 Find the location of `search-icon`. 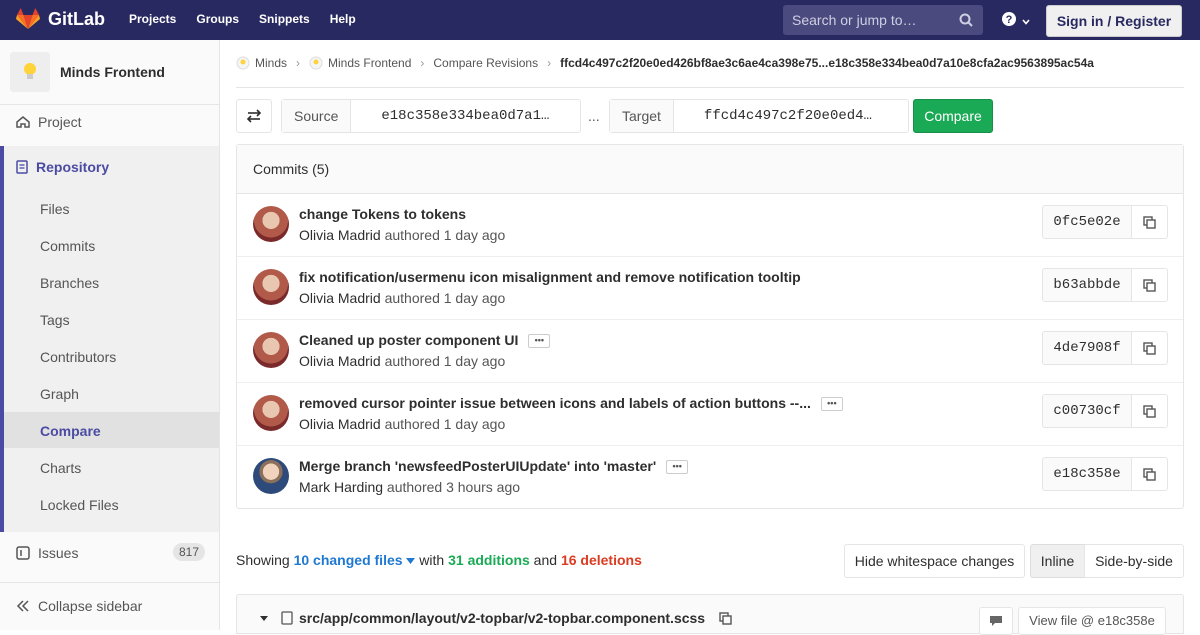

search-icon is located at coordinates (966, 20).